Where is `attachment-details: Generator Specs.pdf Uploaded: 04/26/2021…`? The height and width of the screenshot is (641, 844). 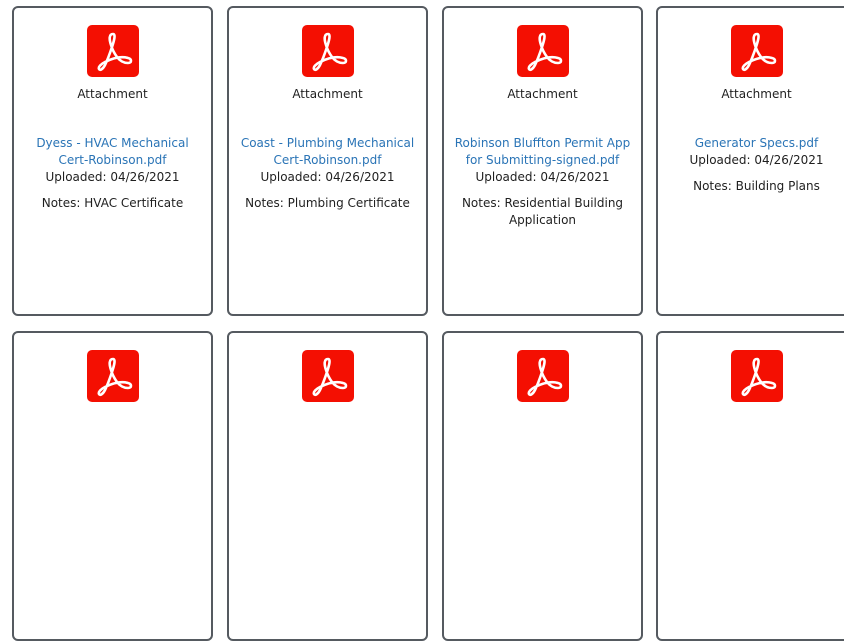
attachment-details: Generator Specs.pdf Uploaded: 04/26/2021… is located at coordinates (756, 165).